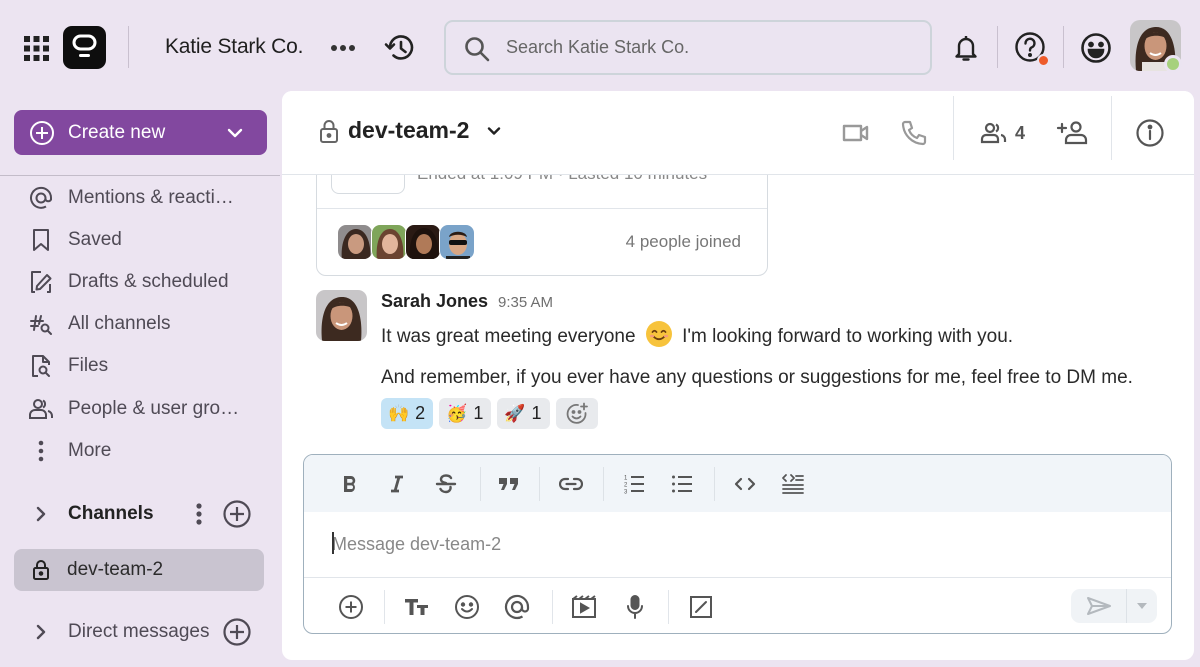 Image resolution: width=1200 pixels, height=667 pixels. What do you see at coordinates (36, 48) in the screenshot?
I see `apps-grid-icon` at bounding box center [36, 48].